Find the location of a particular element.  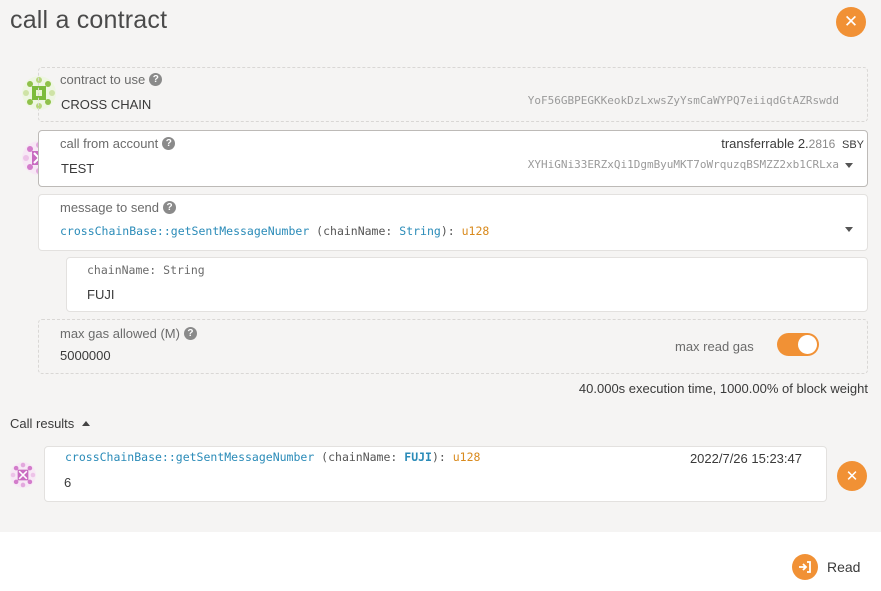

max-read-gas-toggle is located at coordinates (798, 344).